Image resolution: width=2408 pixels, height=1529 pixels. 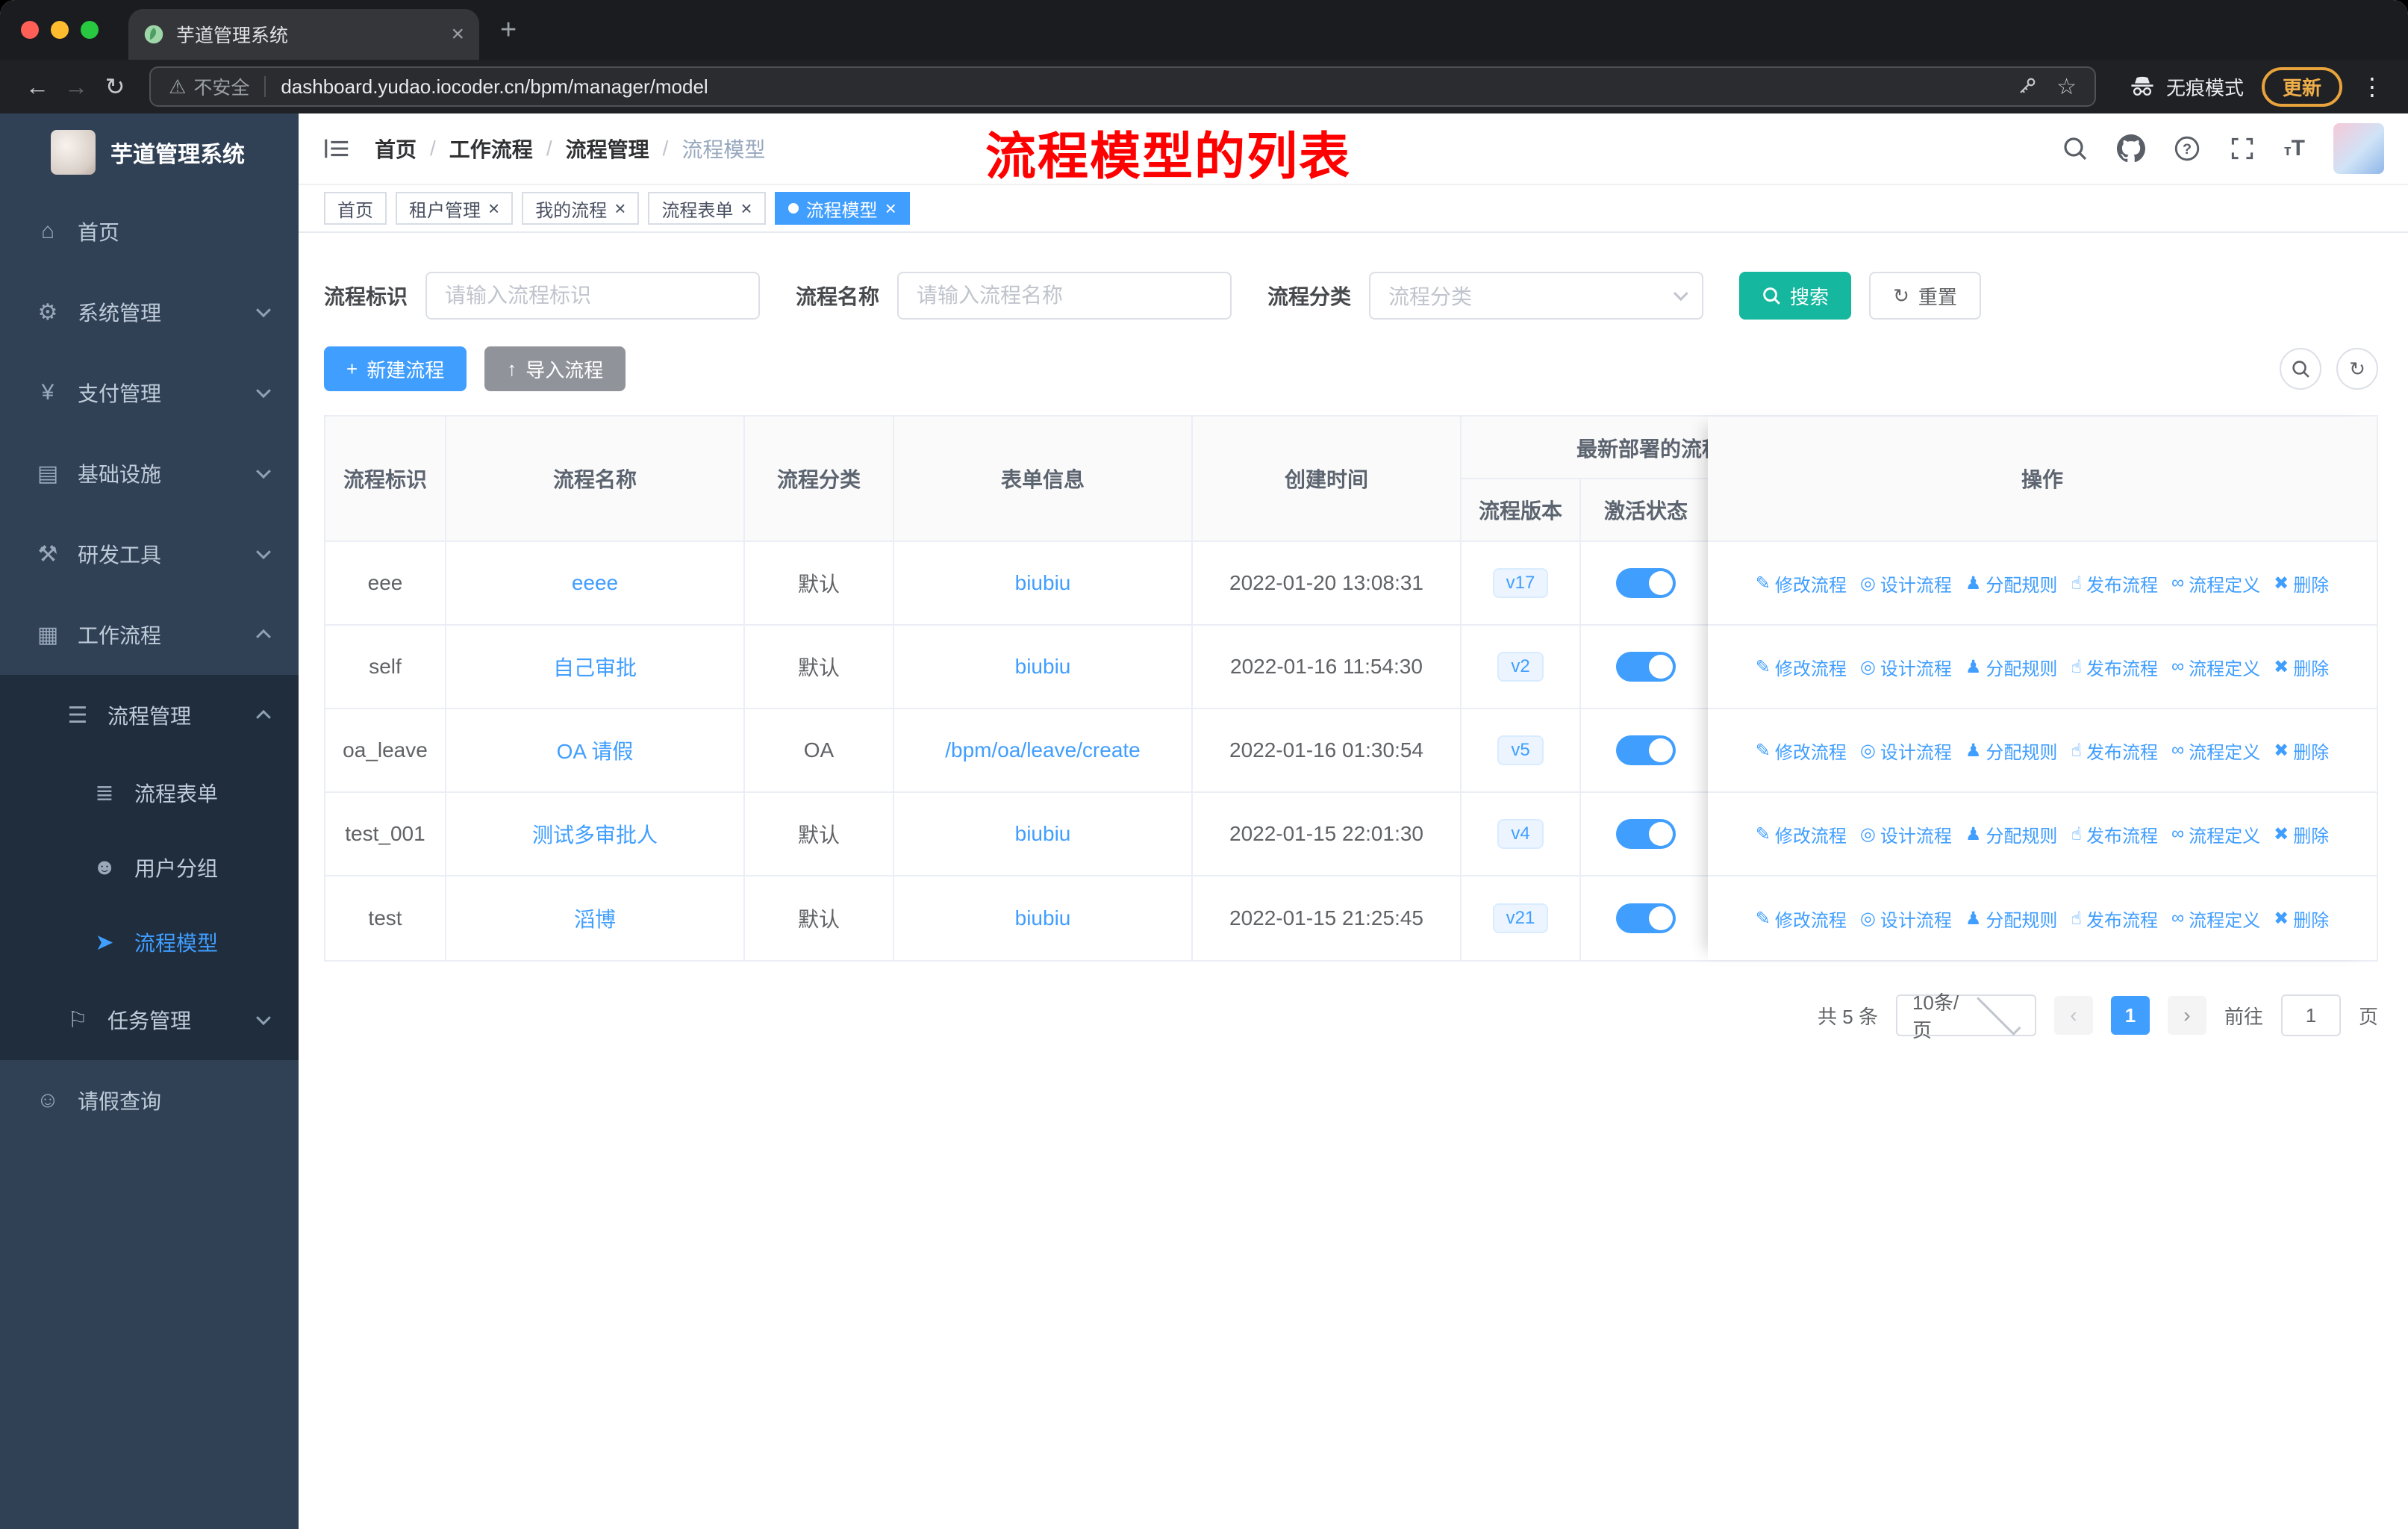 I want to click on model-name-input, so click(x=1064, y=296).